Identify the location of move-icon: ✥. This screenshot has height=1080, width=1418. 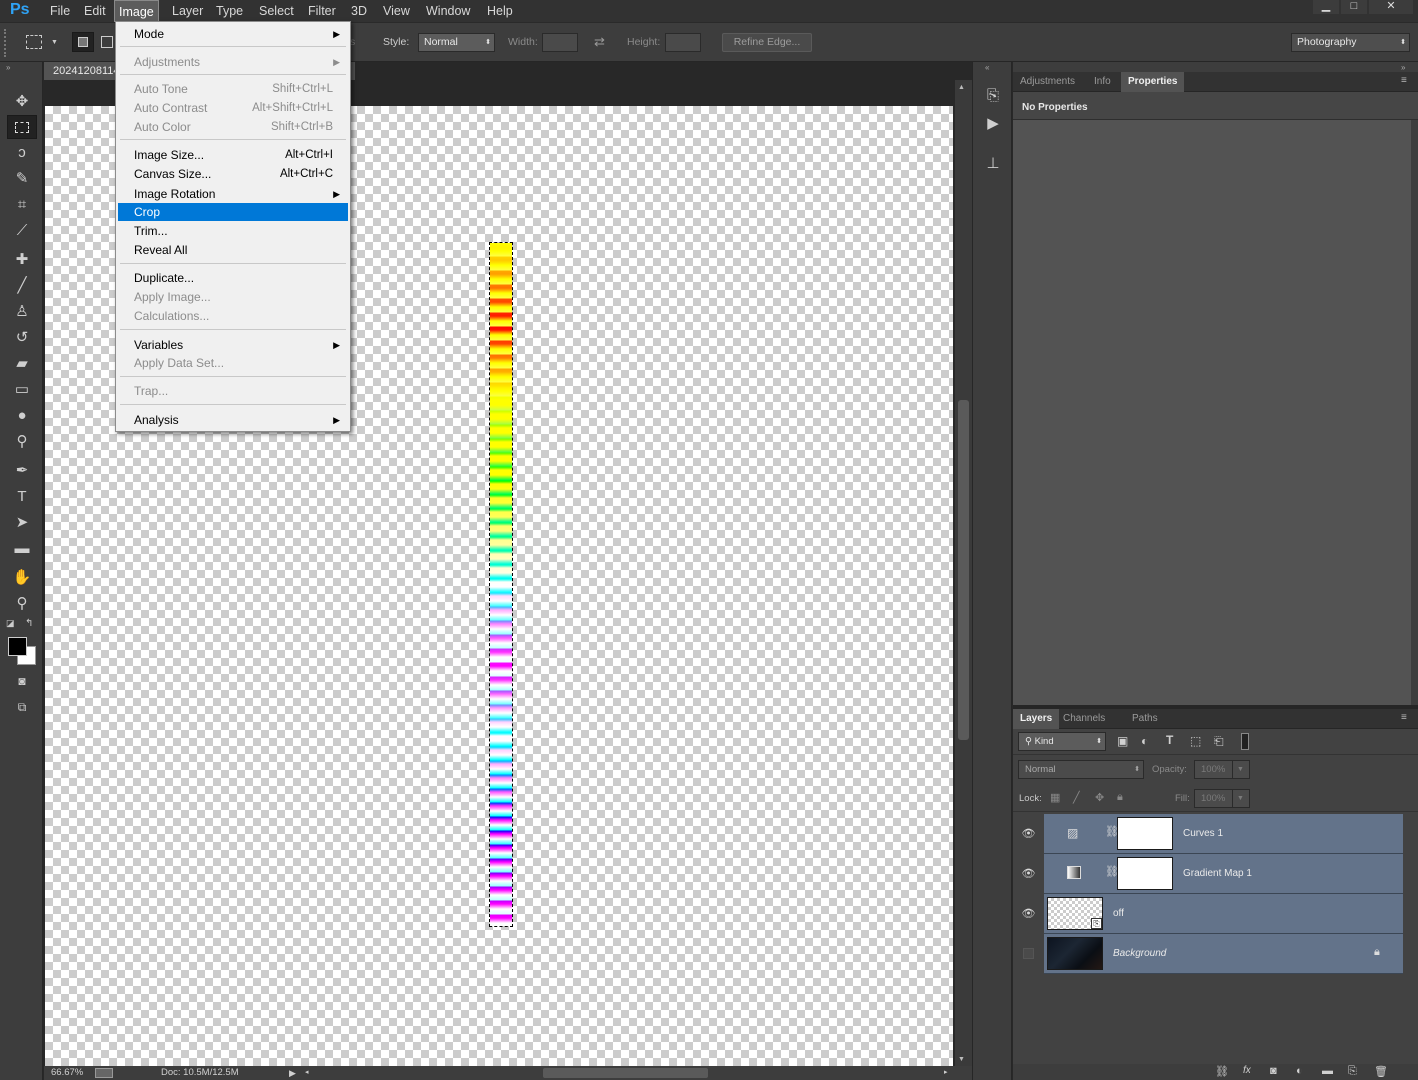
(22, 102).